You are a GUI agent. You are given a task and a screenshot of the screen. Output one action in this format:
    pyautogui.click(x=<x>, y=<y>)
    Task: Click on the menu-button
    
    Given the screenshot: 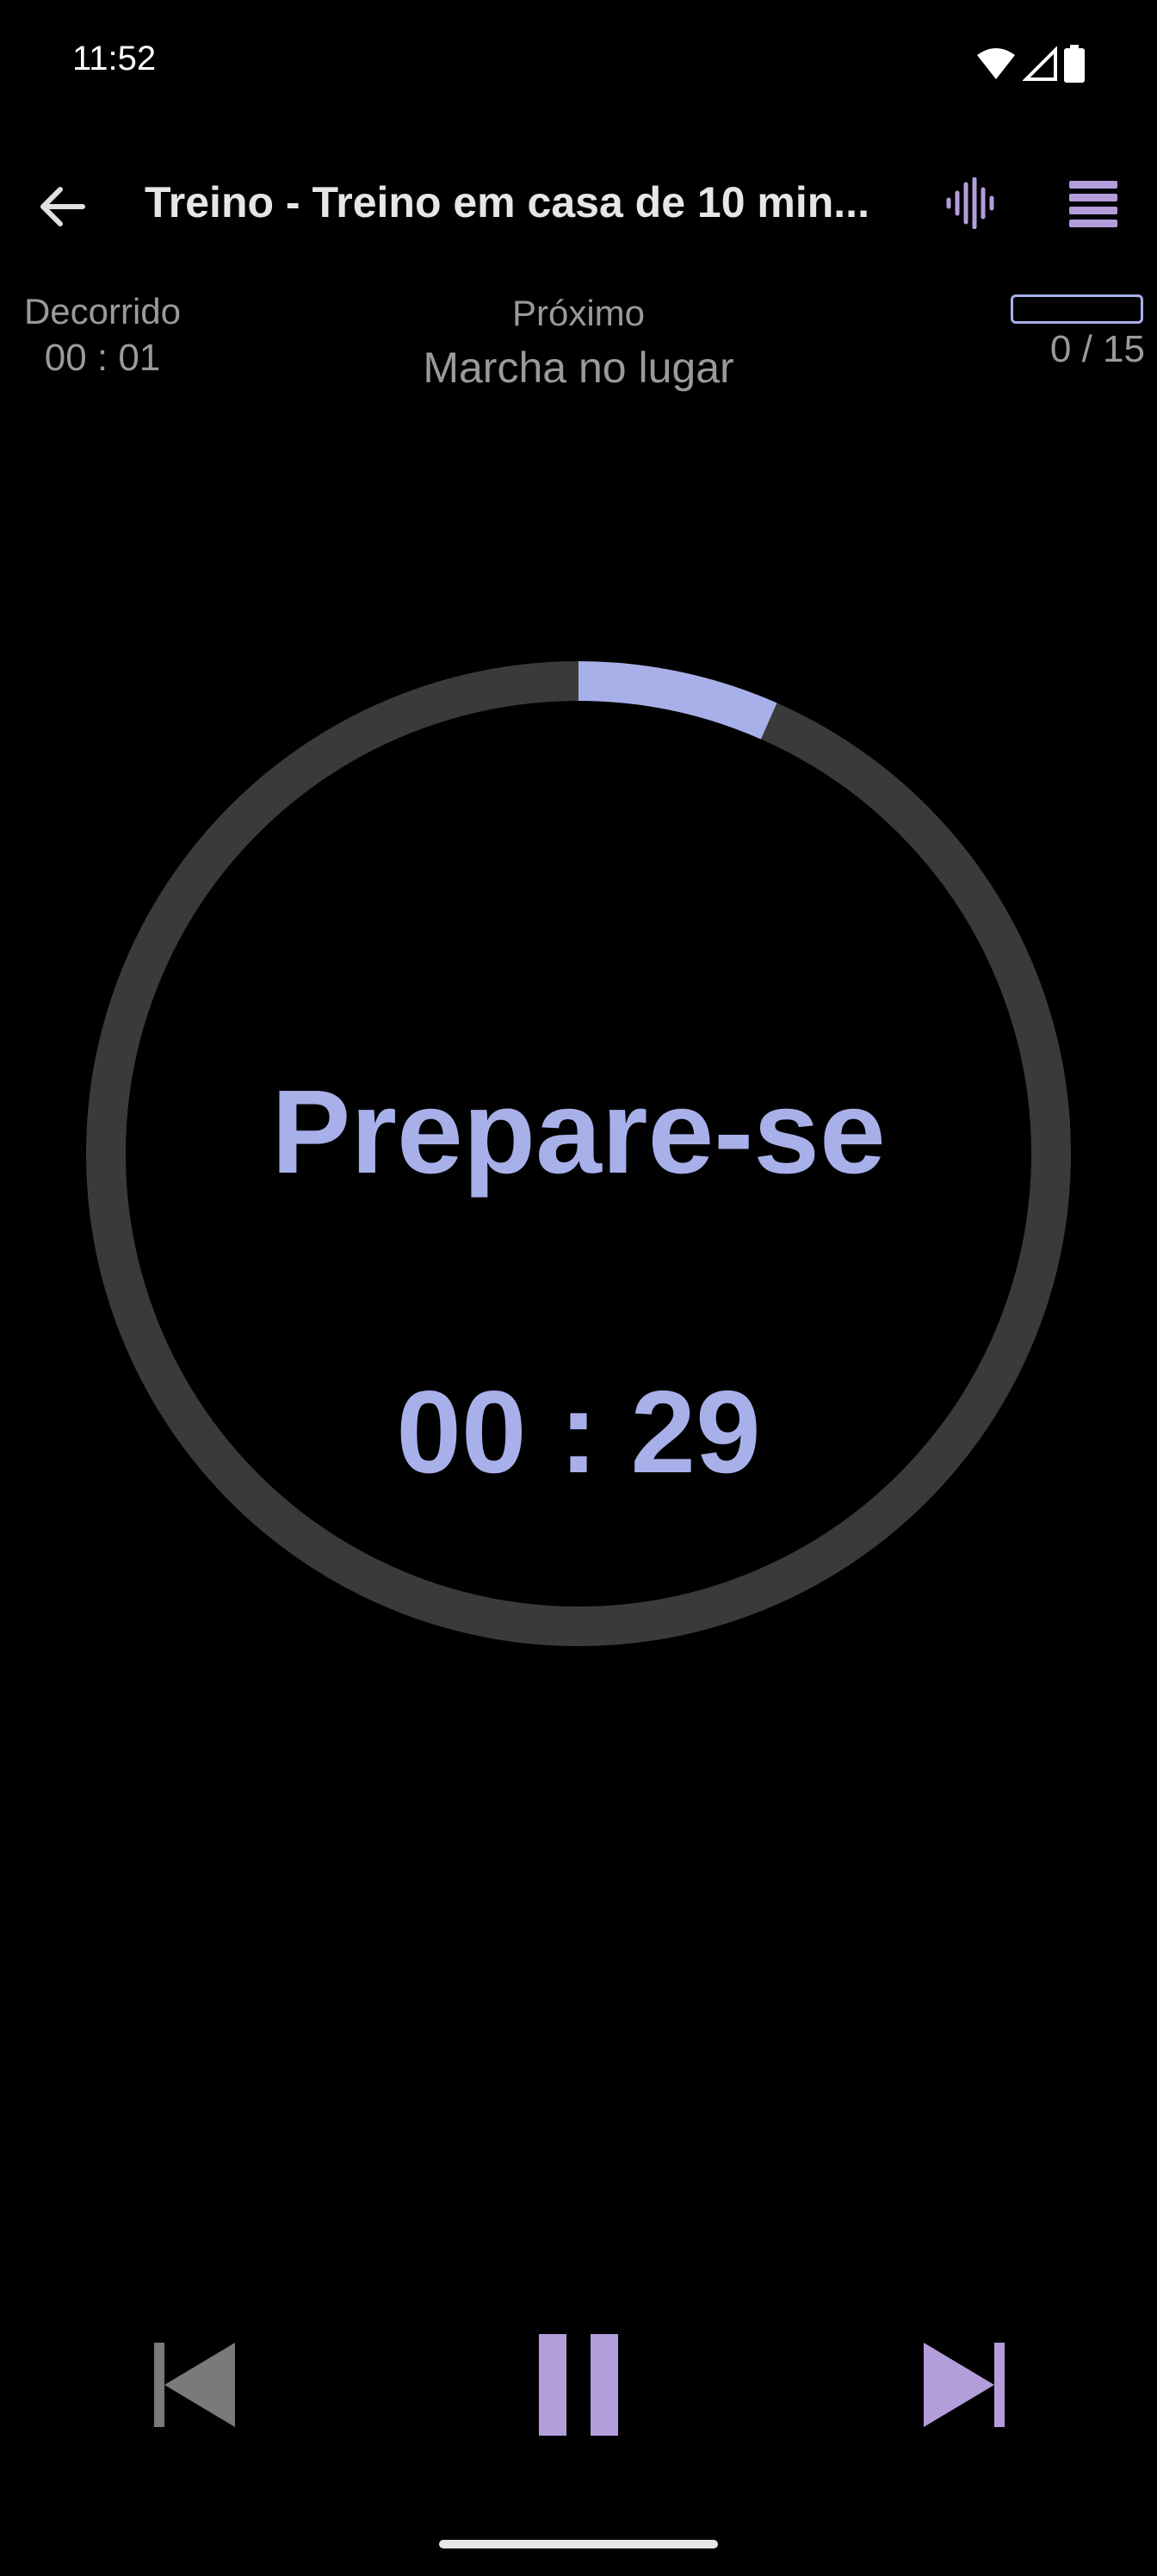 What is the action you would take?
    pyautogui.click(x=1093, y=203)
    